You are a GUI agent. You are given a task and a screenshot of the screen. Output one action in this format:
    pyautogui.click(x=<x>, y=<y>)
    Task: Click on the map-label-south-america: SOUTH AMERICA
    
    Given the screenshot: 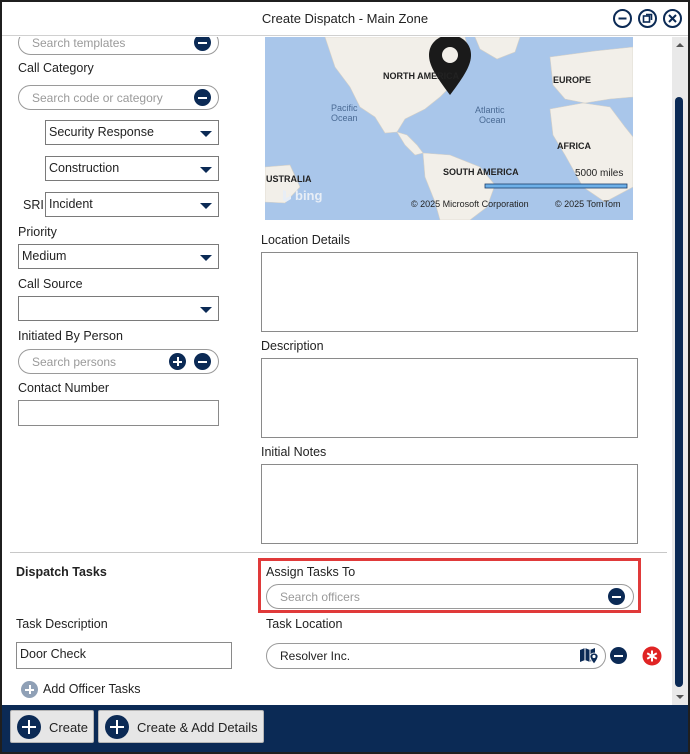 What is the action you would take?
    pyautogui.click(x=481, y=172)
    